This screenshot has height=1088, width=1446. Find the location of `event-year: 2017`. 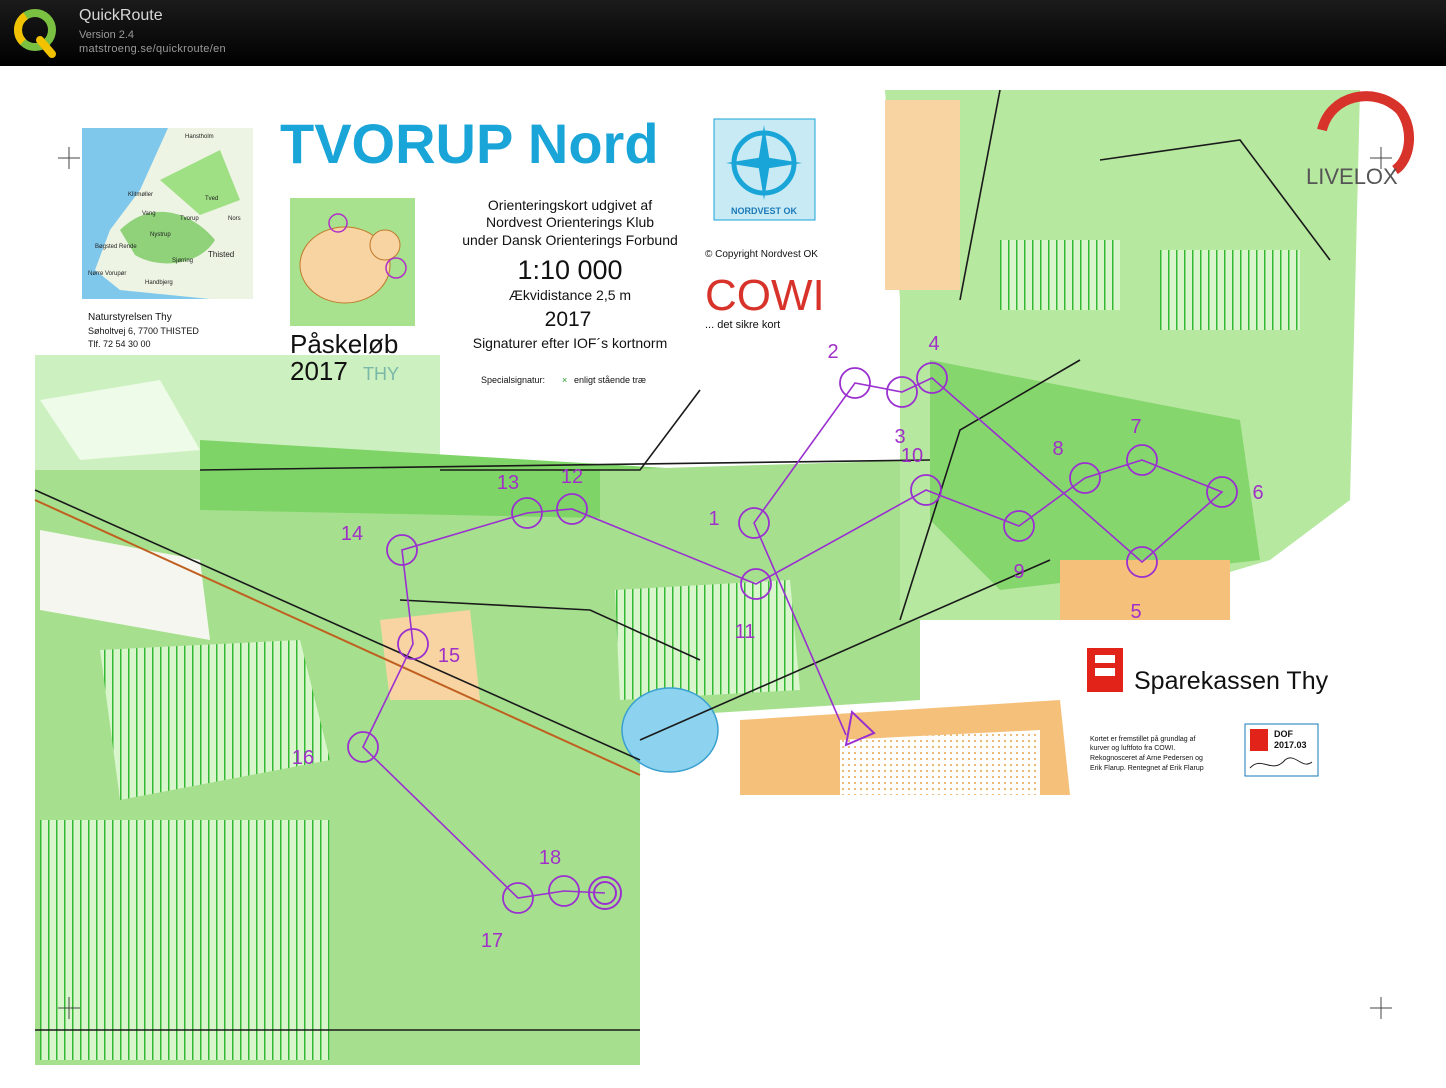

event-year: 2017 is located at coordinates (319, 371).